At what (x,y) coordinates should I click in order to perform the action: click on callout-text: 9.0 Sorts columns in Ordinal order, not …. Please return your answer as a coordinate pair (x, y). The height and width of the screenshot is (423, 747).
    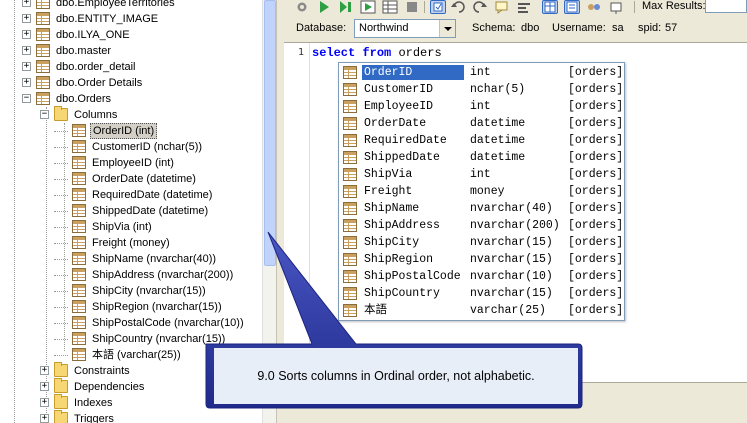
    Looking at the image, I should click on (396, 376).